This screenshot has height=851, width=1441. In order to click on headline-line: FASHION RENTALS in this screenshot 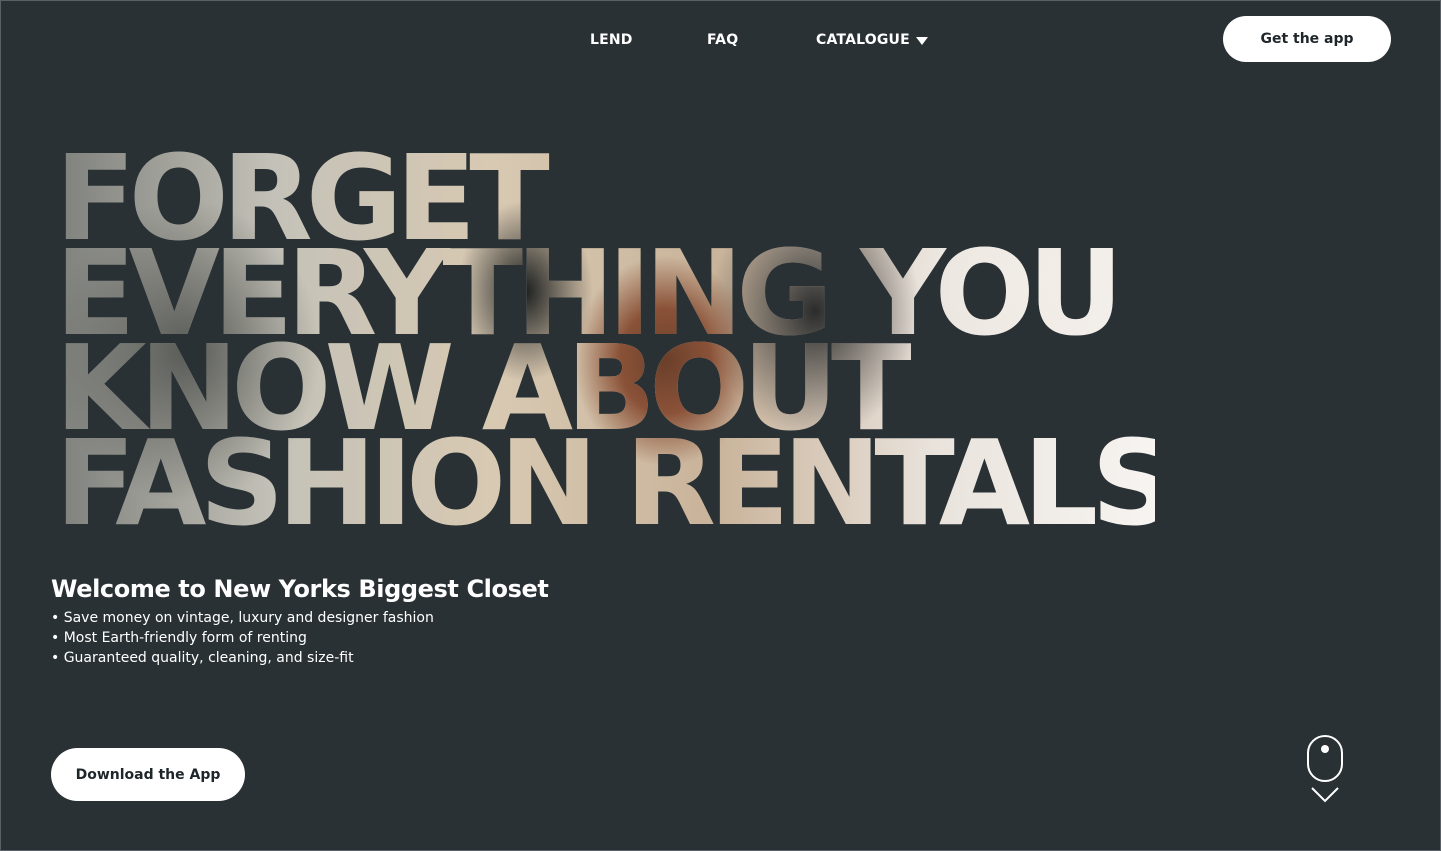, I will do `click(612, 483)`.